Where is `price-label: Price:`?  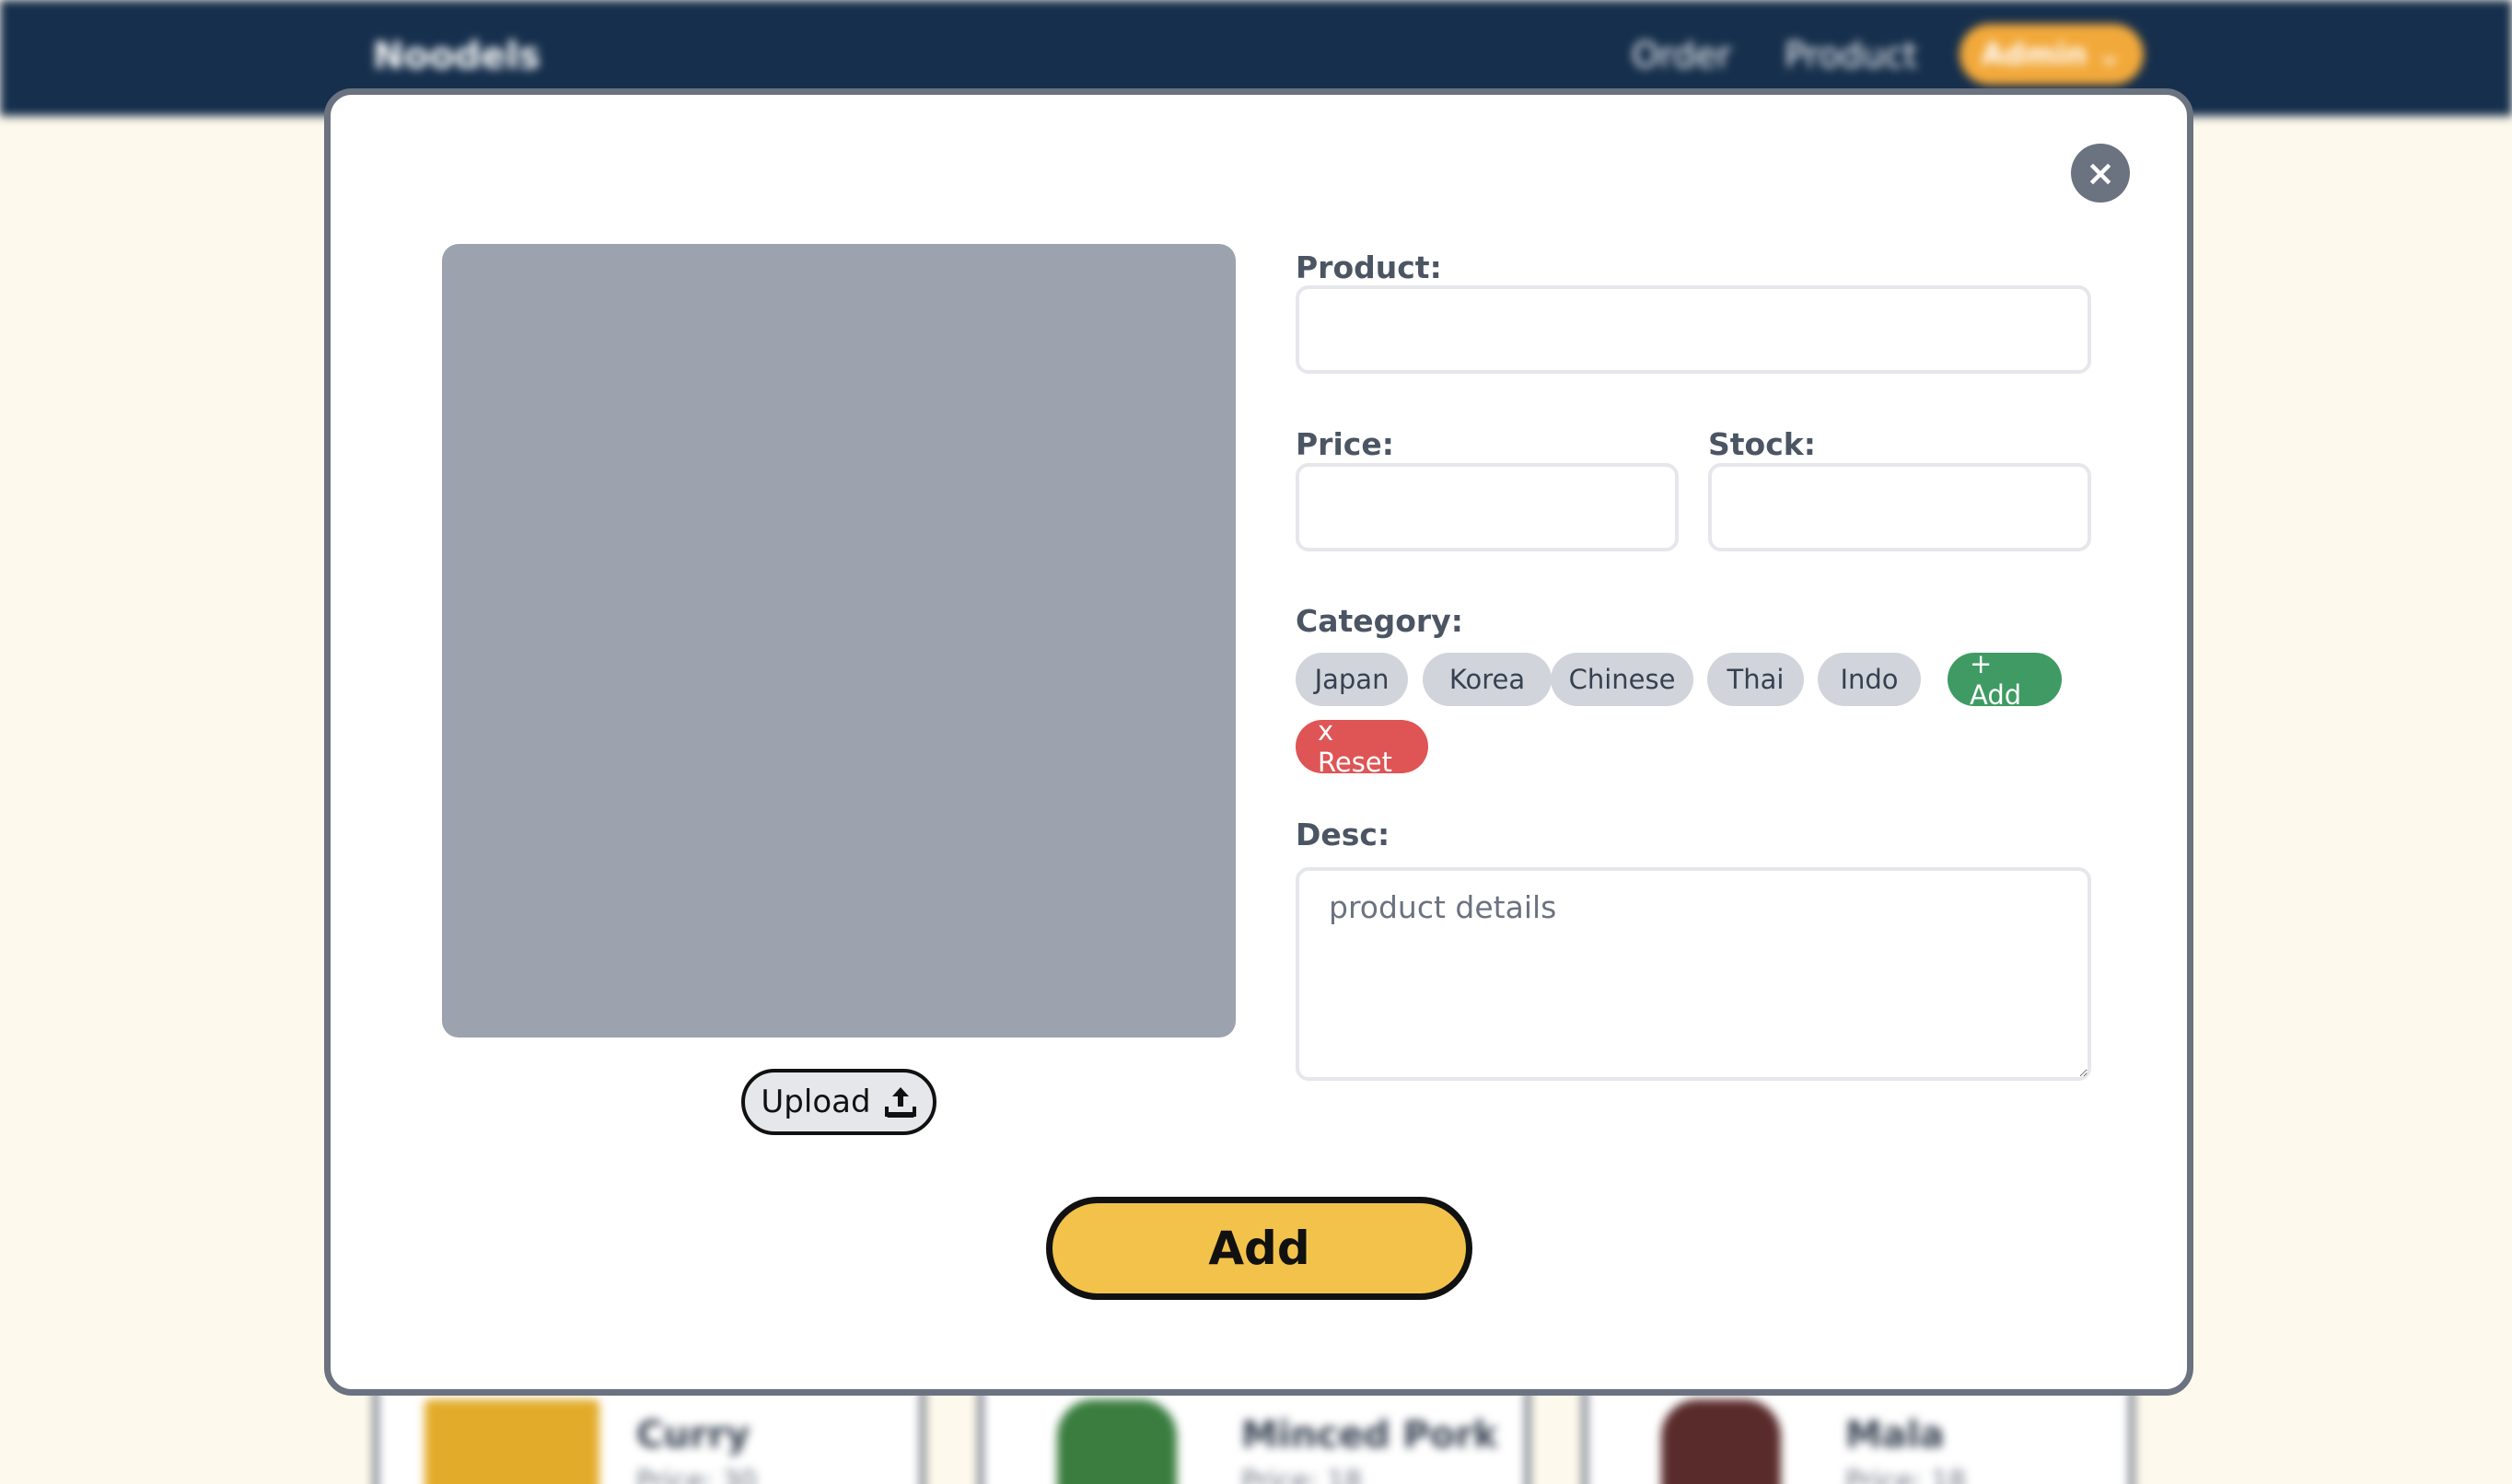 price-label: Price: is located at coordinates (1345, 444).